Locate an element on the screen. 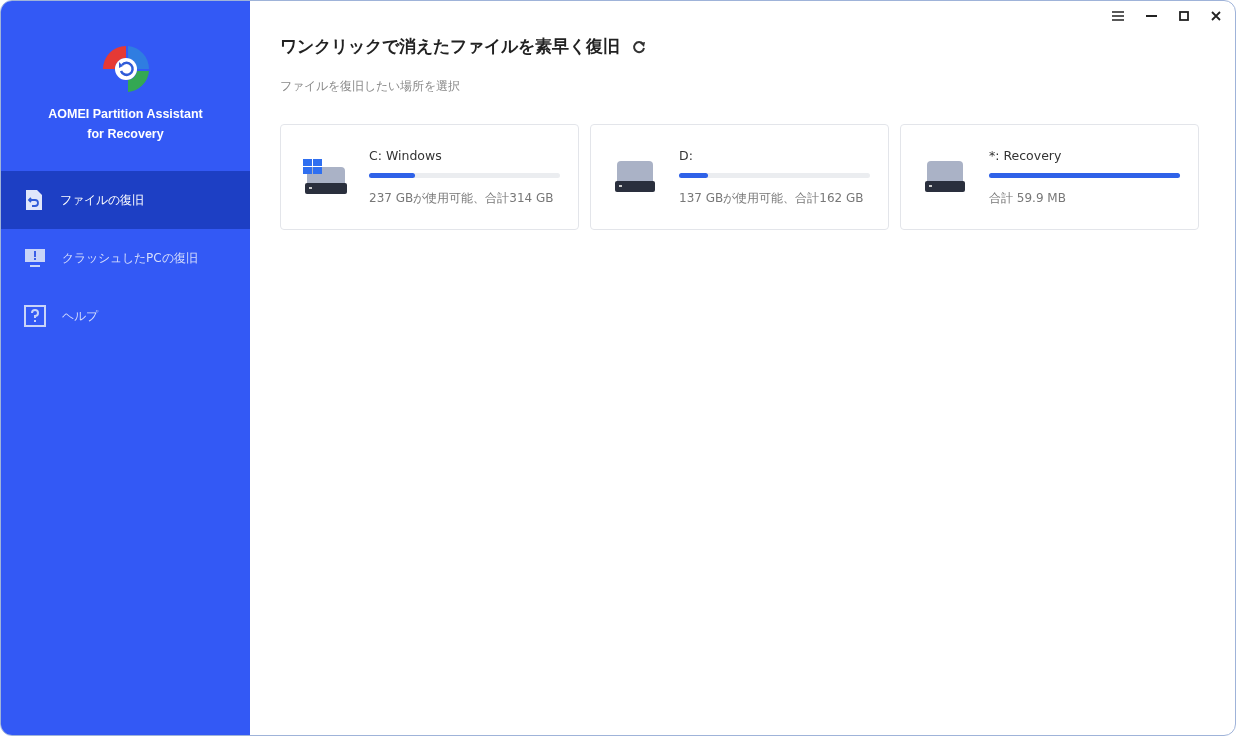 This screenshot has height=736, width=1236. file-restore-icon is located at coordinates (34, 200).